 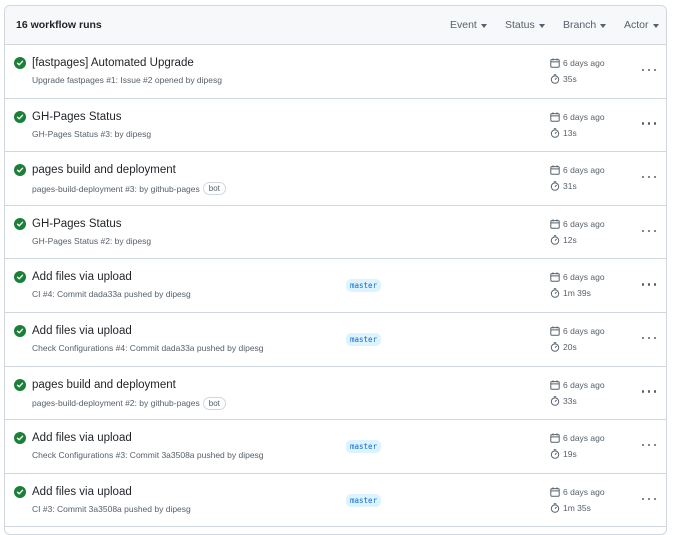 I want to click on run-duration-text: 31s, so click(x=570, y=186).